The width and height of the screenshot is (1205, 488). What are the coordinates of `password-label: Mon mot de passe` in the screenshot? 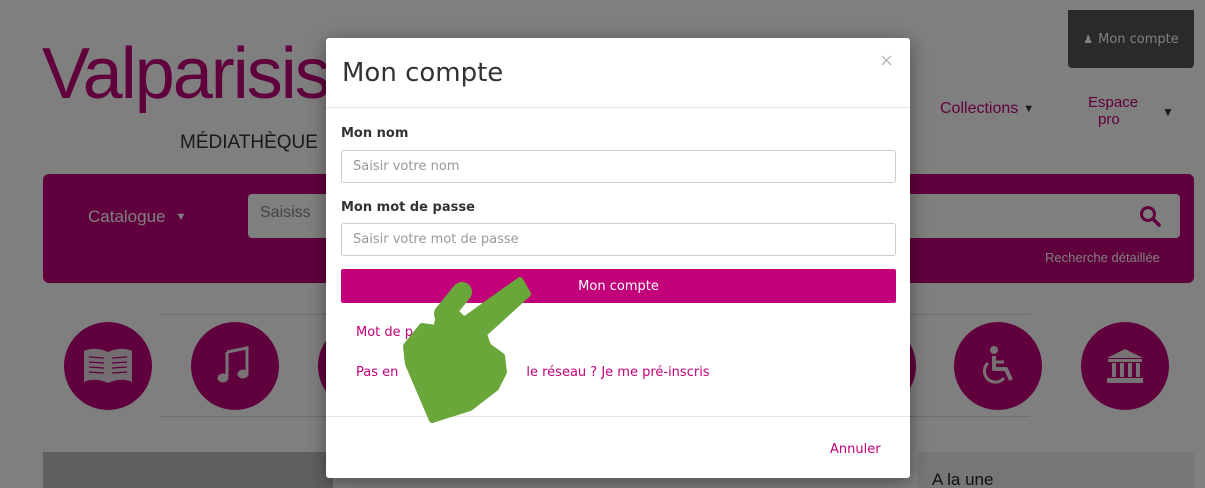 It's located at (408, 207).